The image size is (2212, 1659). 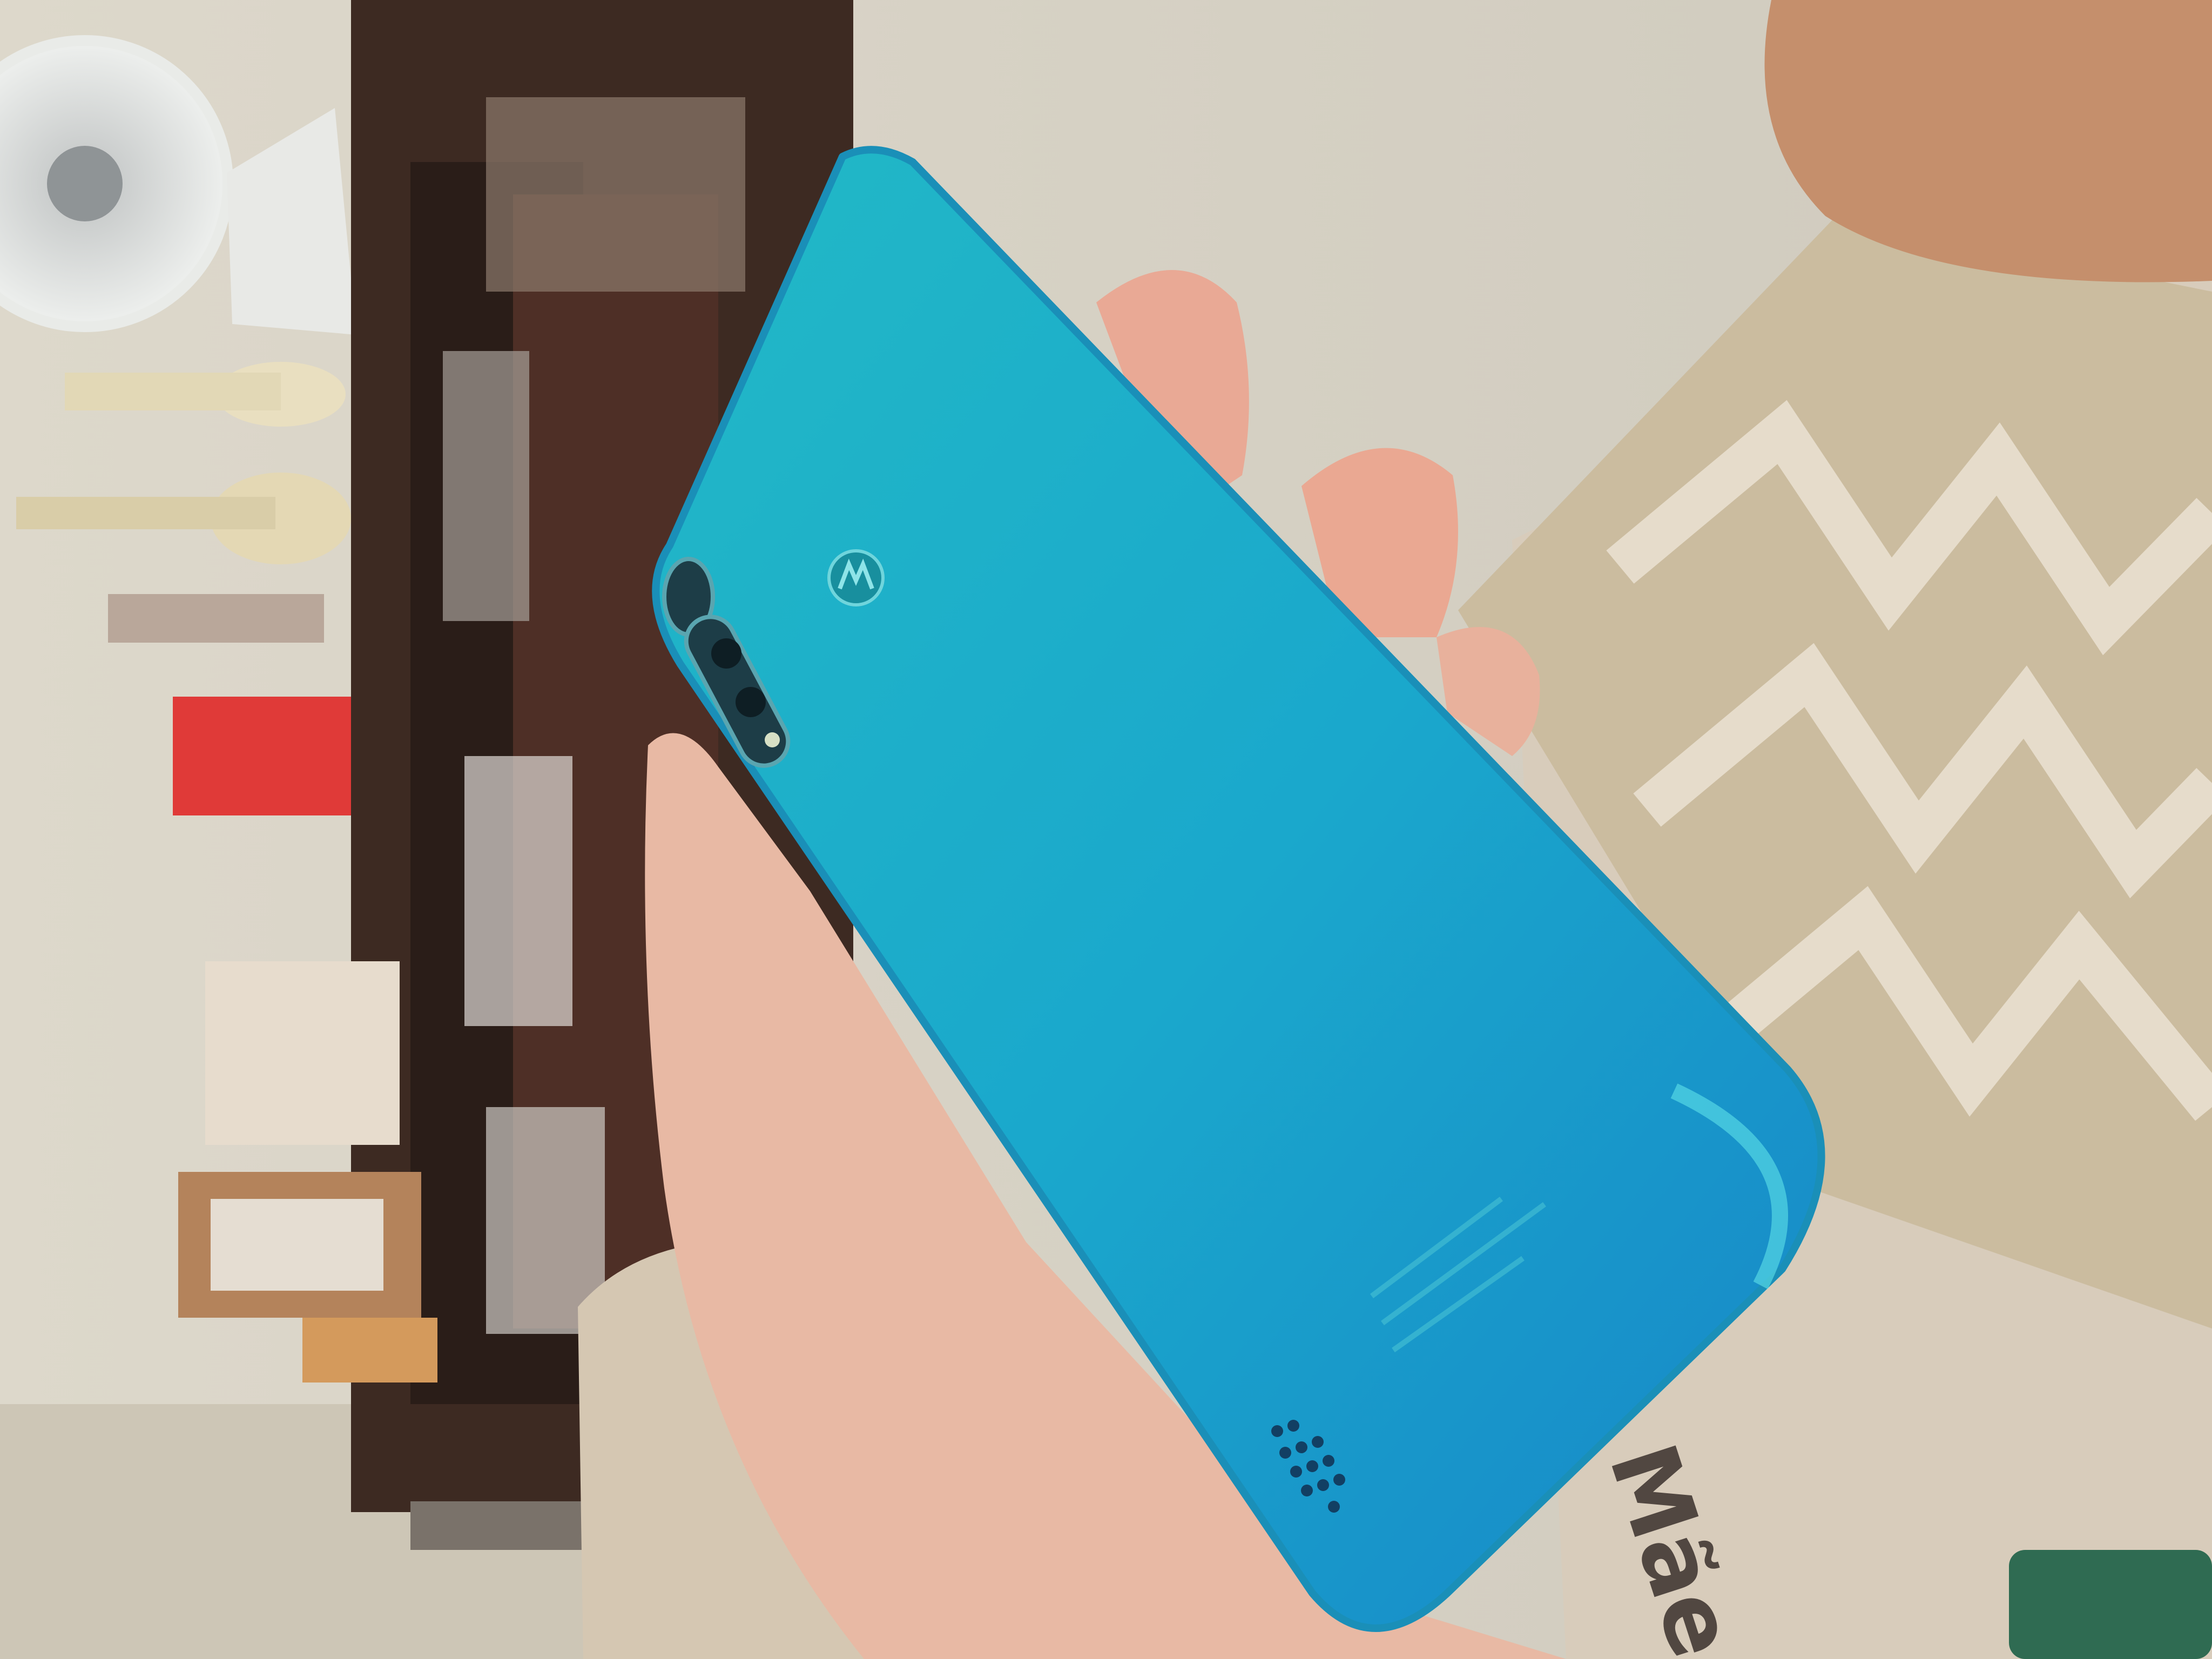 What do you see at coordinates (772, 739) in the screenshot?
I see `flash-icon` at bounding box center [772, 739].